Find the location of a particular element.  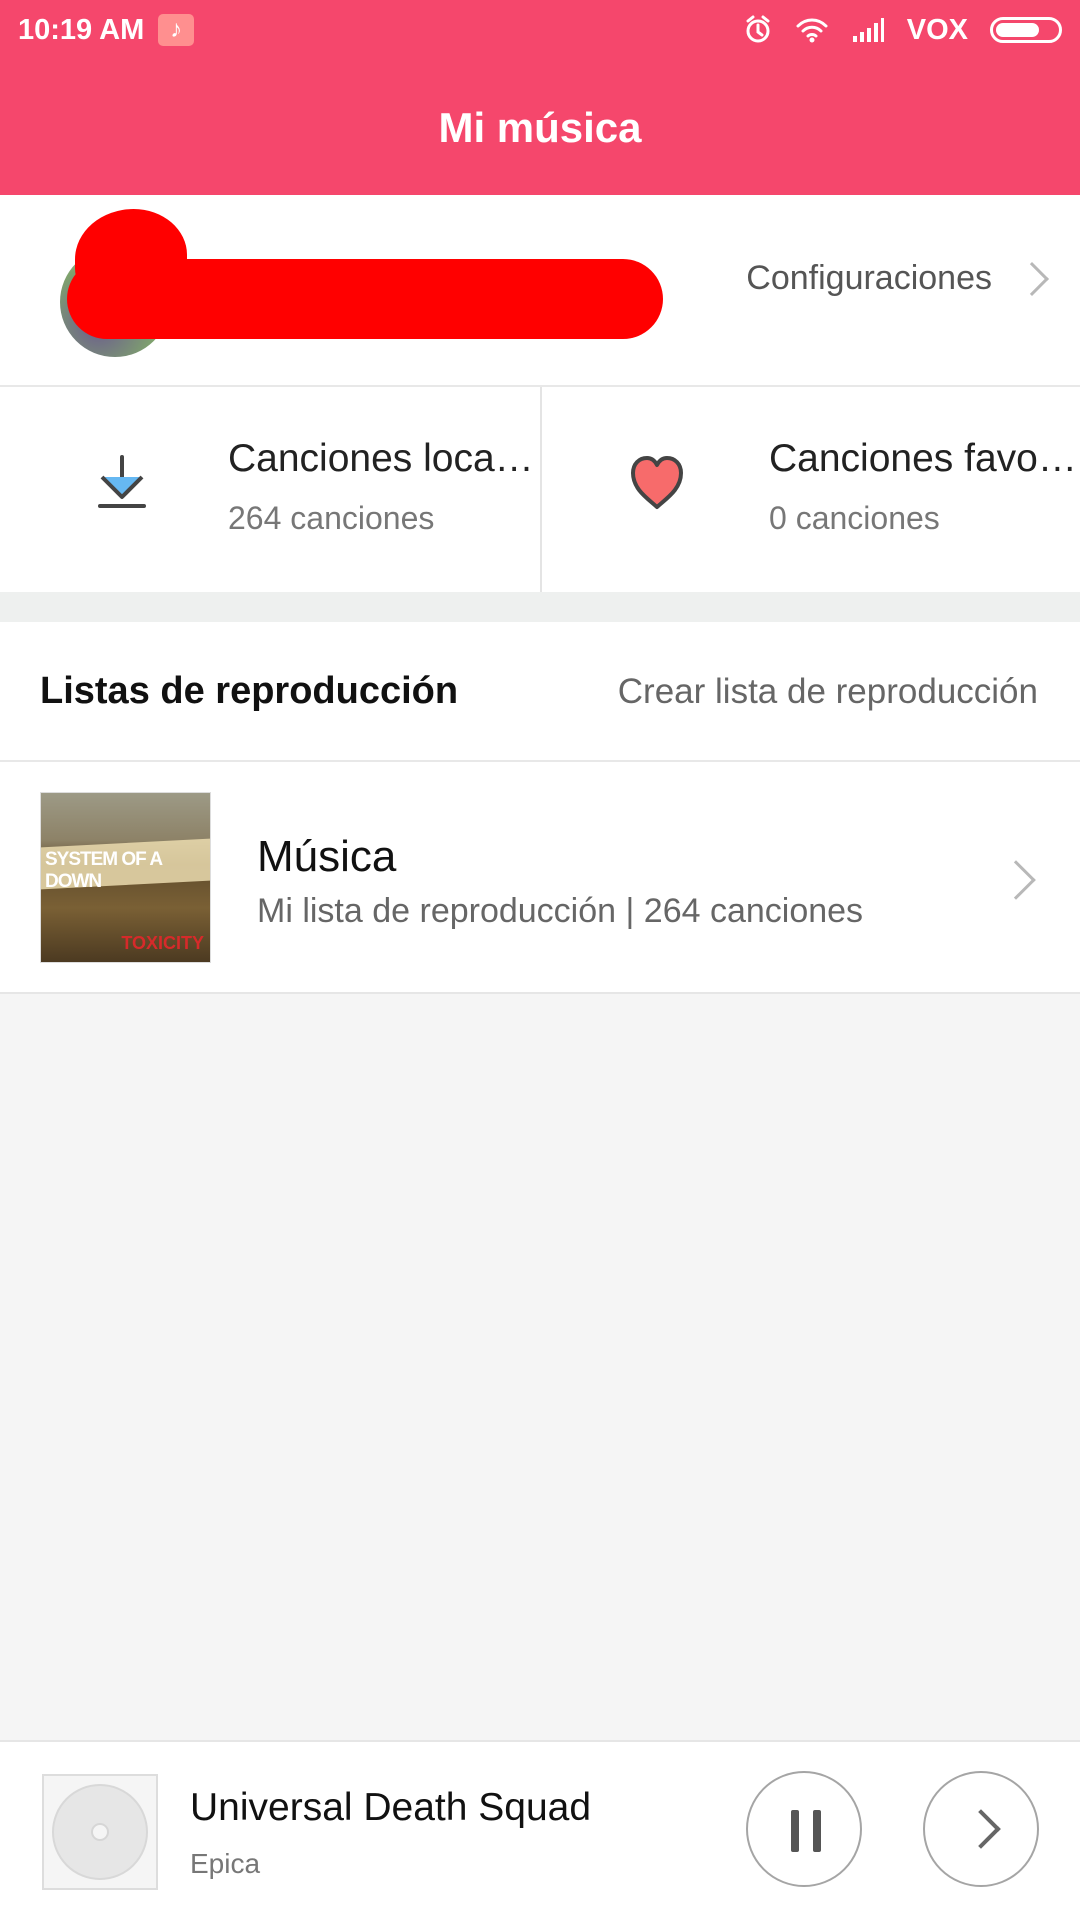

page-title: Mi música is located at coordinates (540, 127).